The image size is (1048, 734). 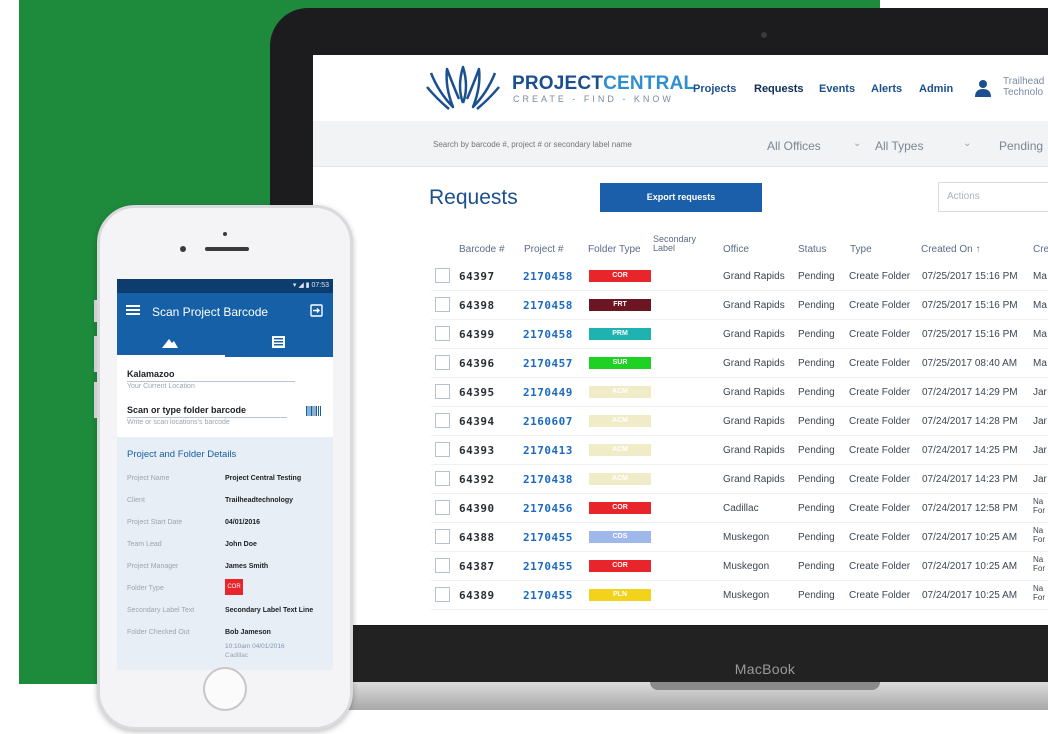 What do you see at coordinates (543, 249) in the screenshot?
I see `column-header-project: Project #` at bounding box center [543, 249].